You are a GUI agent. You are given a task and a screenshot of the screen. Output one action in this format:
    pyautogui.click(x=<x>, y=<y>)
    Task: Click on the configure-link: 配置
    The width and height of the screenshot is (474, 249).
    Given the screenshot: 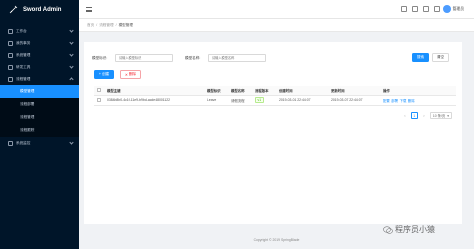 What is the action you would take?
    pyautogui.click(x=386, y=101)
    